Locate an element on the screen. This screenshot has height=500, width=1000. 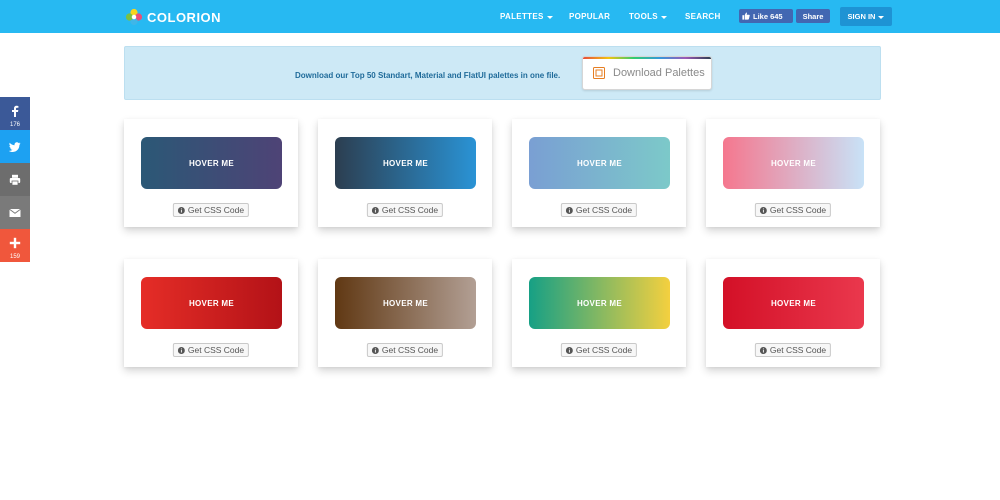
nav-tools: TOOLS is located at coordinates (648, 16).